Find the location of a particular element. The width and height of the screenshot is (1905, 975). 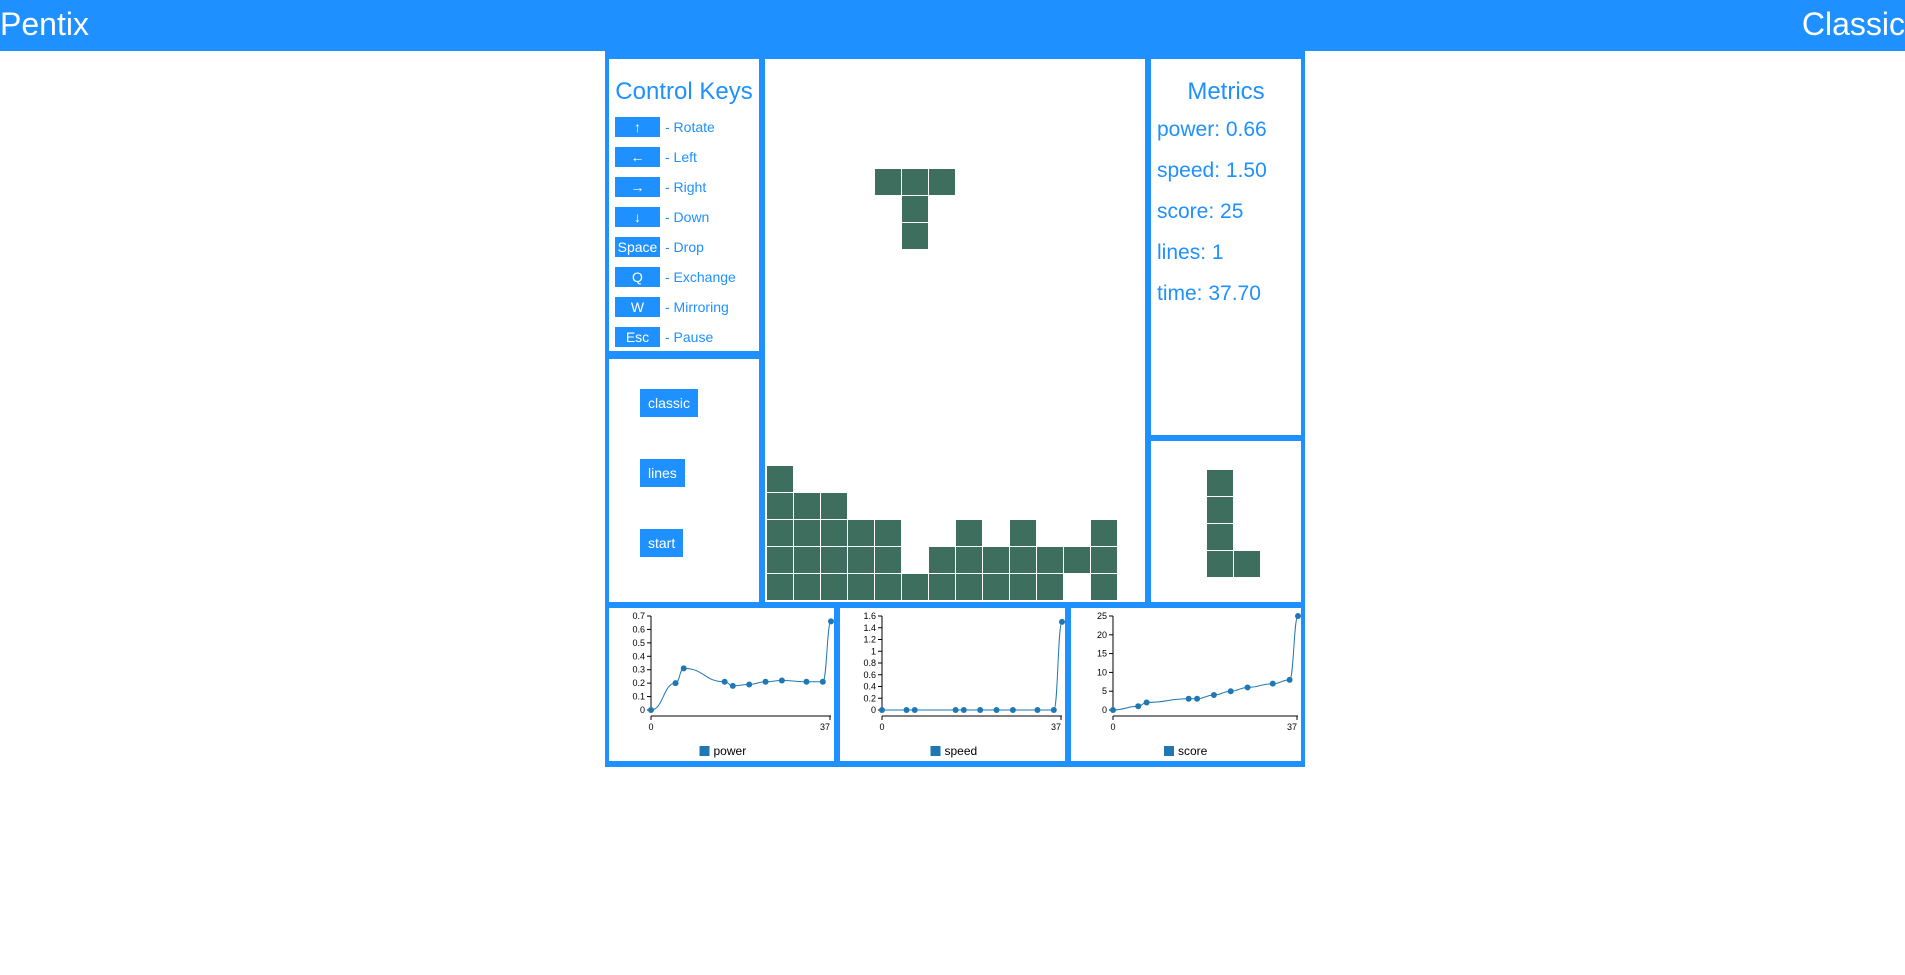

y-tick-label: 0.4 is located at coordinates (638, 656).